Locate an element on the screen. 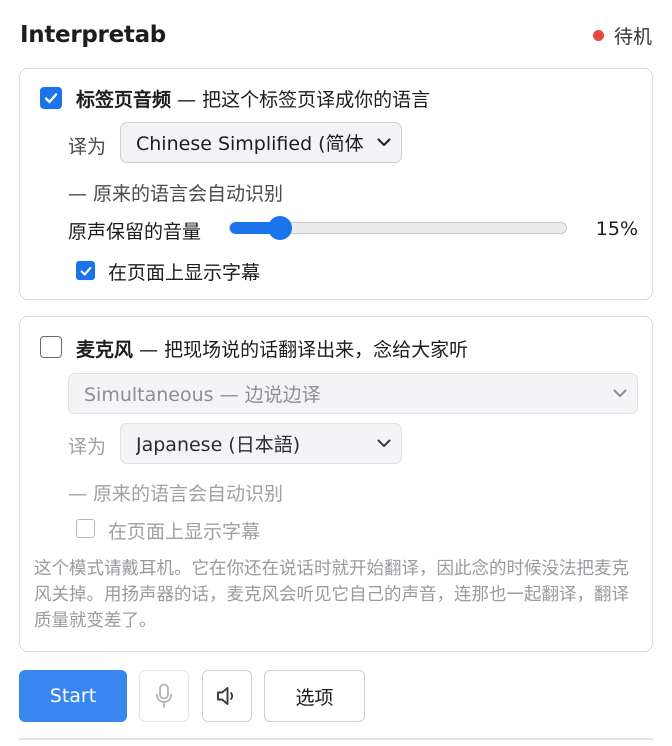  microphone-description: — 把现场说的话翻译出来，念给大家听 is located at coordinates (304, 350).